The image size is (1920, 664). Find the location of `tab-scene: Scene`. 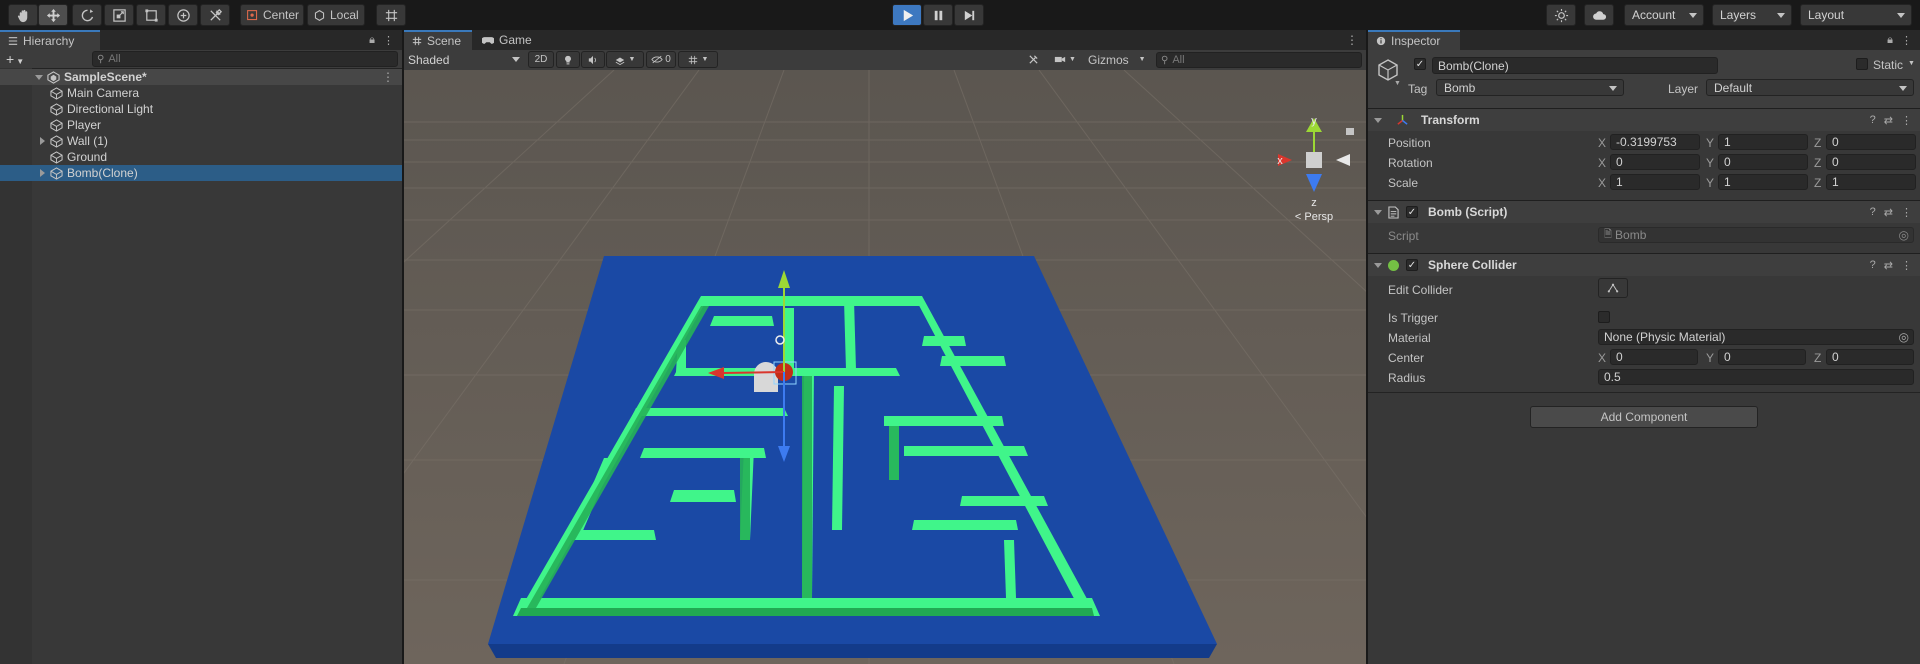

tab-scene: Scene is located at coordinates (438, 40).